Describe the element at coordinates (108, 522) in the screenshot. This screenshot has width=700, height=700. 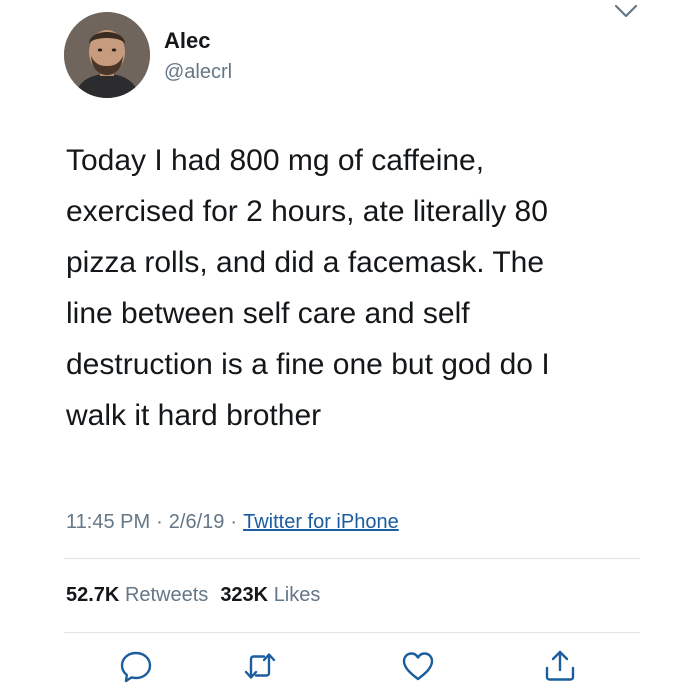
I see `tweet-time: 11:45 PM` at that location.